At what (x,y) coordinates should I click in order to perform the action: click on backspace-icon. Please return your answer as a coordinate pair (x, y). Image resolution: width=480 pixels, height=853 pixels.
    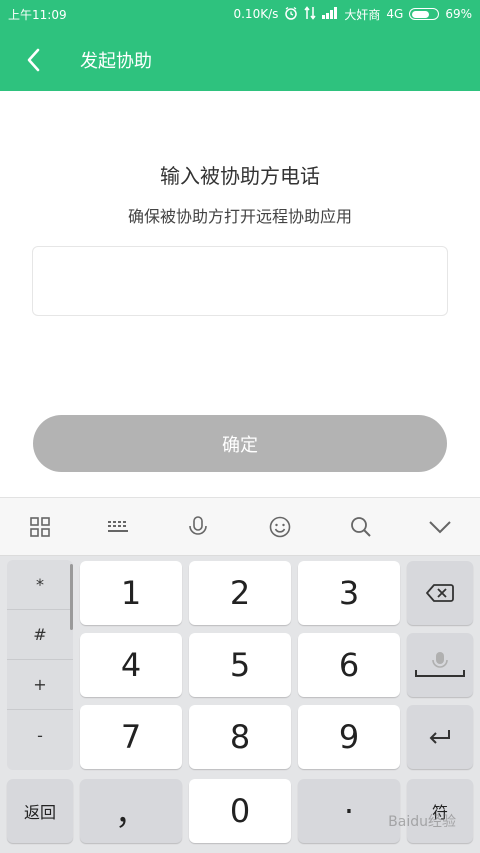
    Looking at the image, I should click on (440, 593).